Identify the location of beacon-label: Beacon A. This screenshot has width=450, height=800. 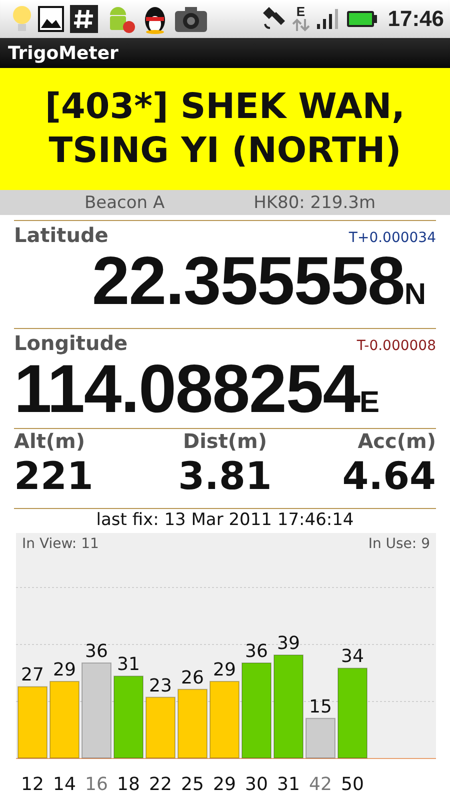
(124, 202).